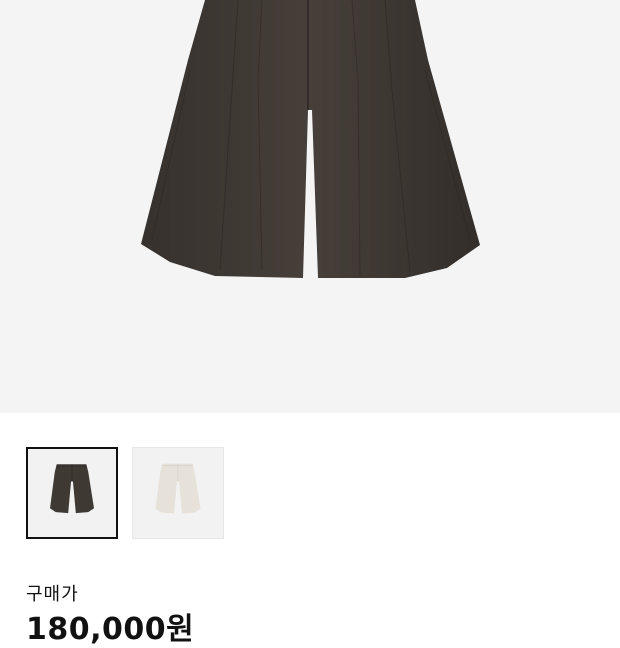  What do you see at coordinates (72, 489) in the screenshot?
I see `dark-shorts-image` at bounding box center [72, 489].